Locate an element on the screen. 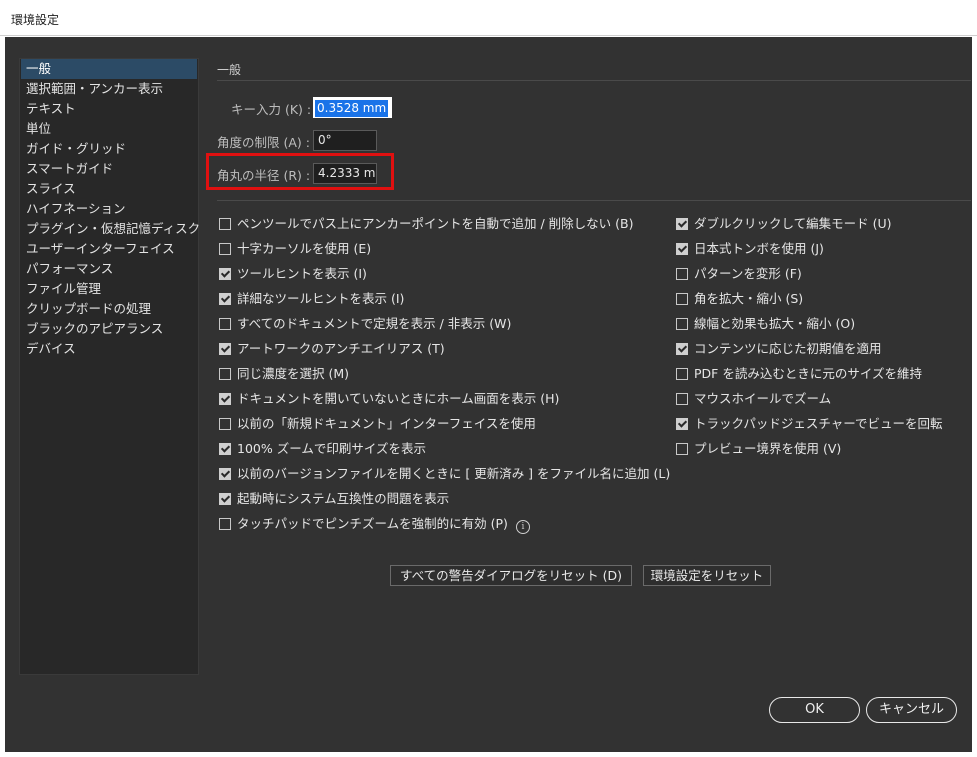 Image resolution: width=977 pixels, height=757 pixels. sidebar-item: 選択範囲・アンカー表示 is located at coordinates (109, 89).